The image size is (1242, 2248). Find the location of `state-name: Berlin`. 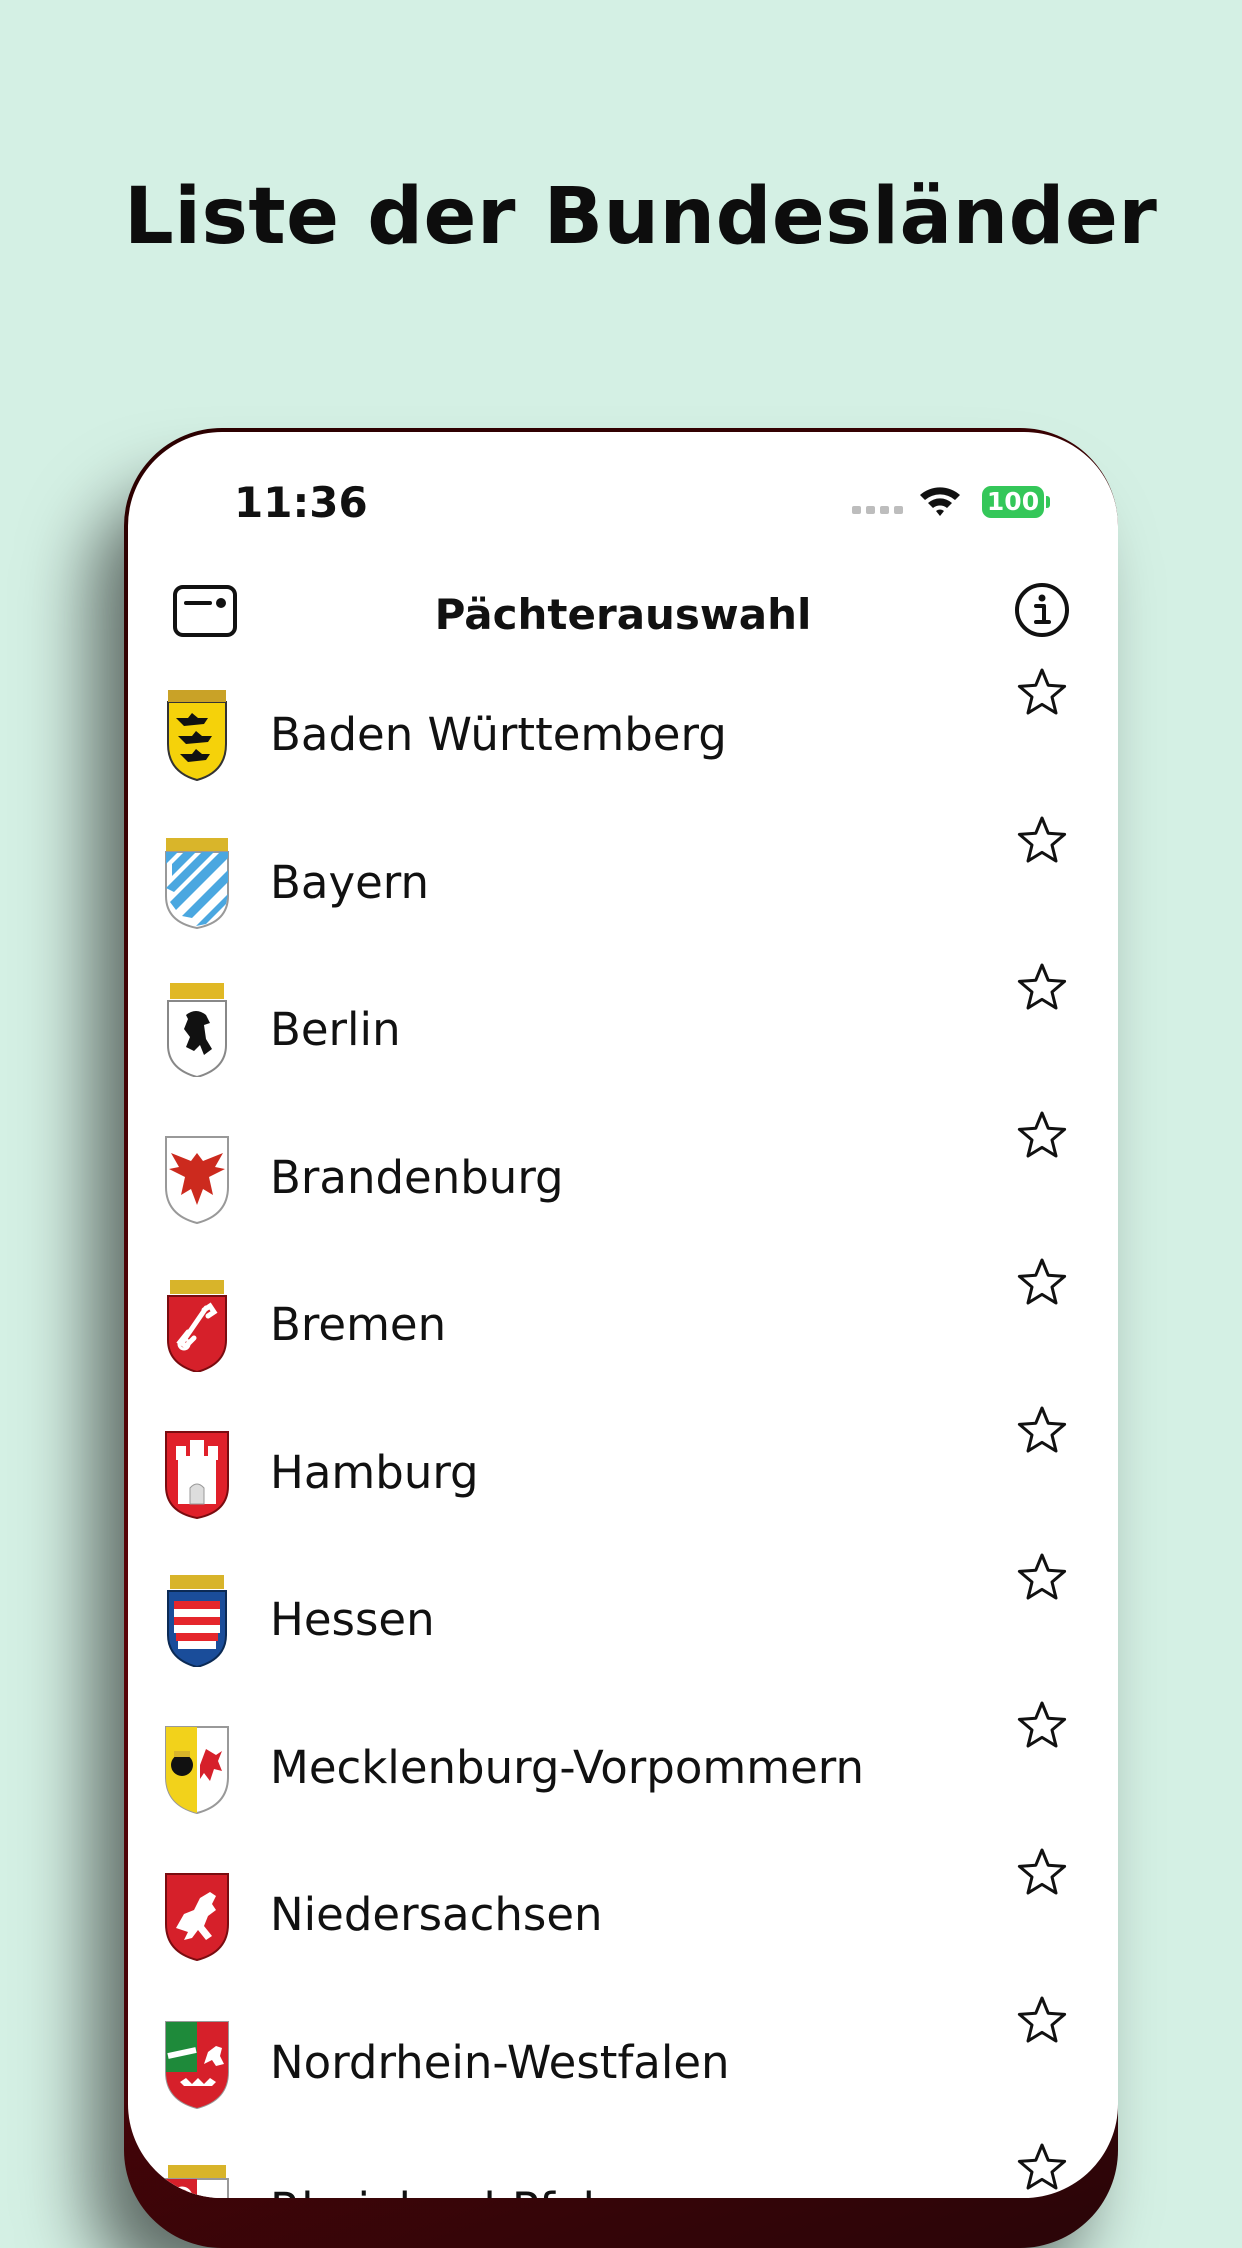

state-name: Berlin is located at coordinates (335, 1029).